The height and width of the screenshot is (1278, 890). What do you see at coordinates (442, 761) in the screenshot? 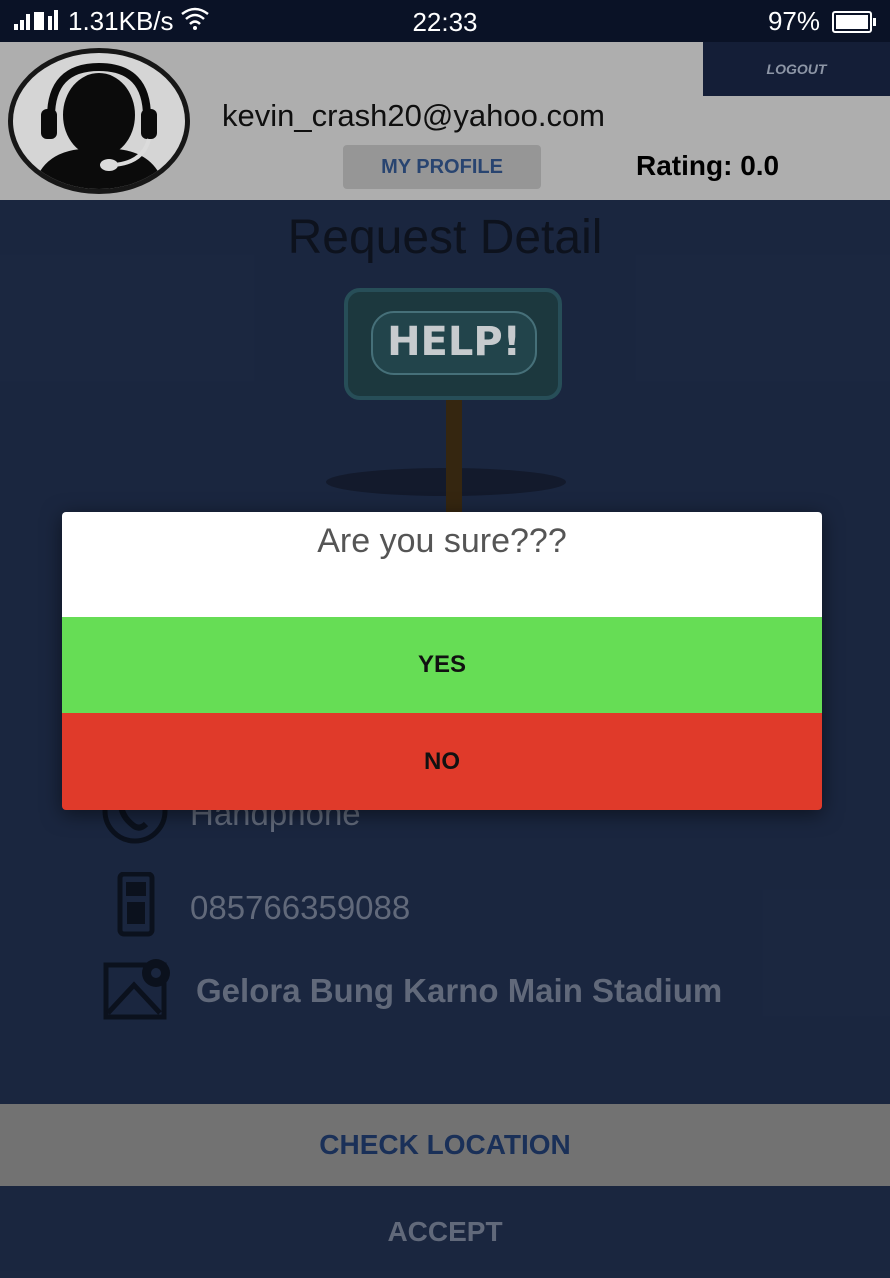
I see `no-button: NO` at bounding box center [442, 761].